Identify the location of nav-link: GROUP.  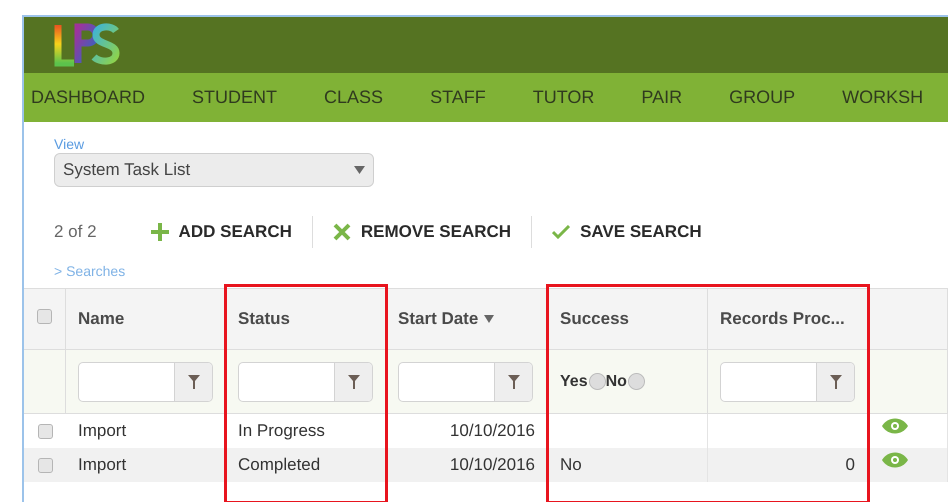
(762, 97).